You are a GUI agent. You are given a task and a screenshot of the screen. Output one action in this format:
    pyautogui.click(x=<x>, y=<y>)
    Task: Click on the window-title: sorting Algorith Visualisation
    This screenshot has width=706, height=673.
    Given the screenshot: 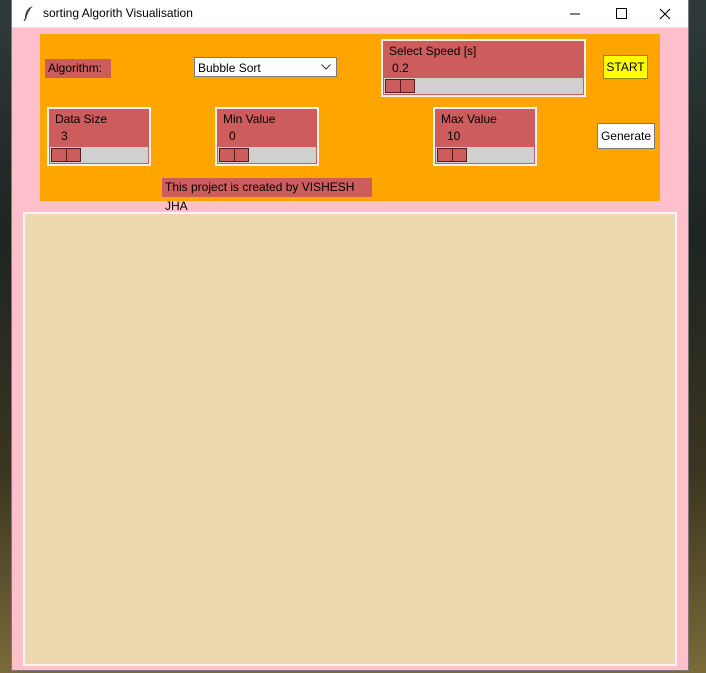 What is the action you would take?
    pyautogui.click(x=118, y=13)
    